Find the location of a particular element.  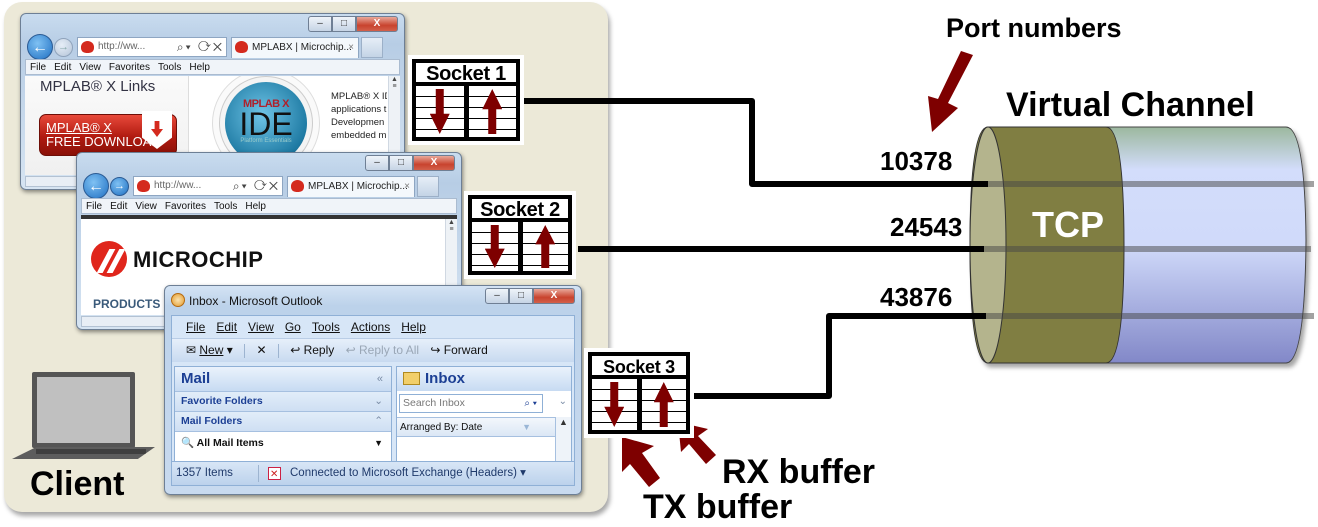

tx-buffer-label: TX buffer is located at coordinates (718, 507).